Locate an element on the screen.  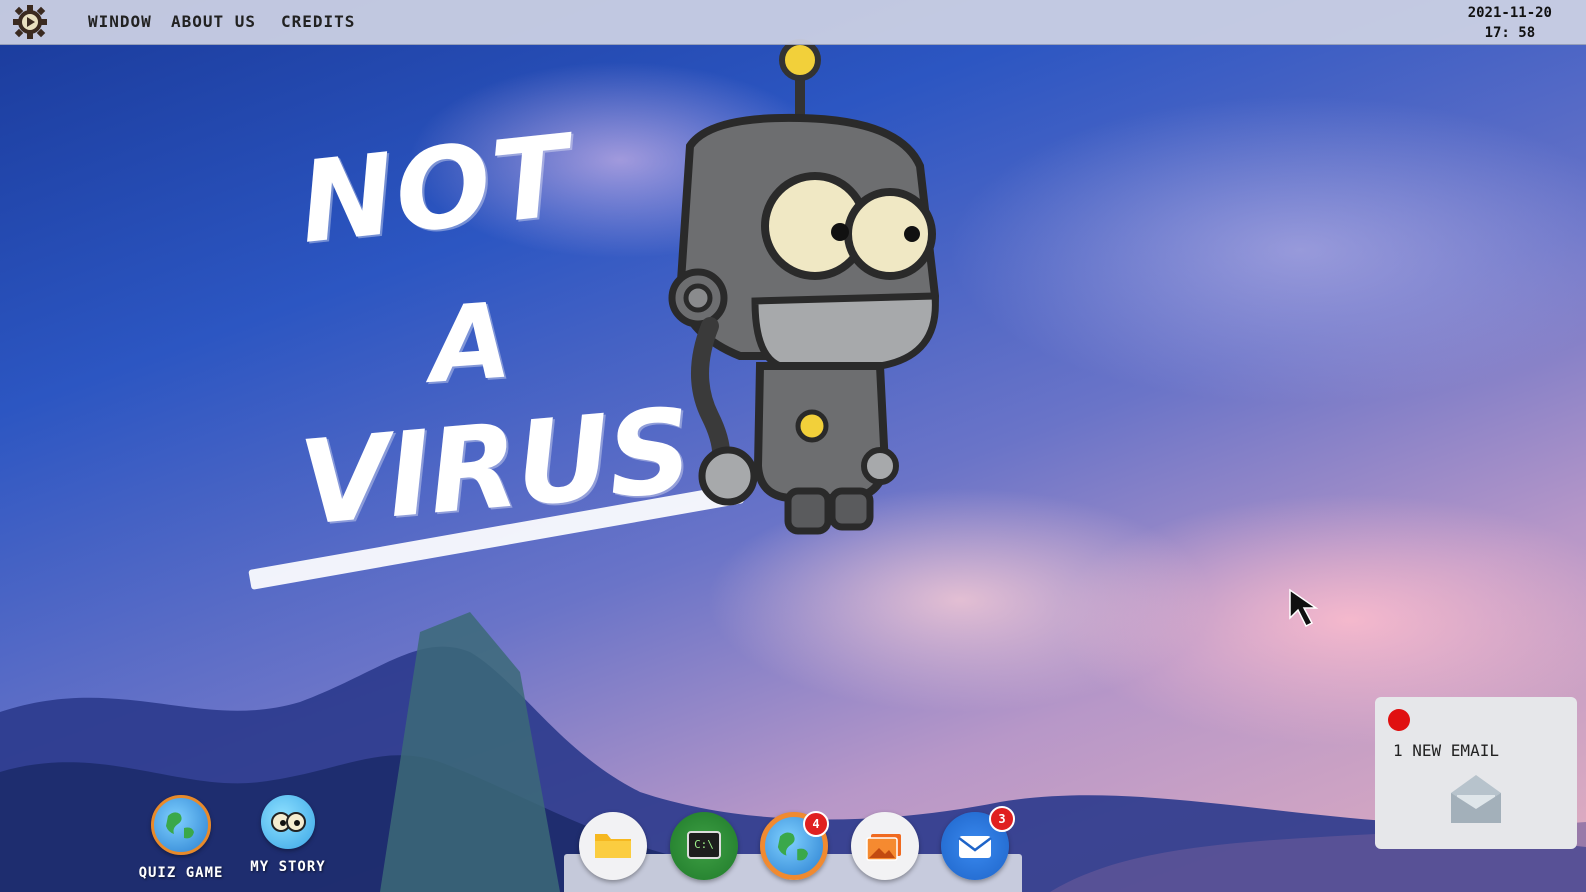
menu-window: WINDOW is located at coordinates (120, 21).